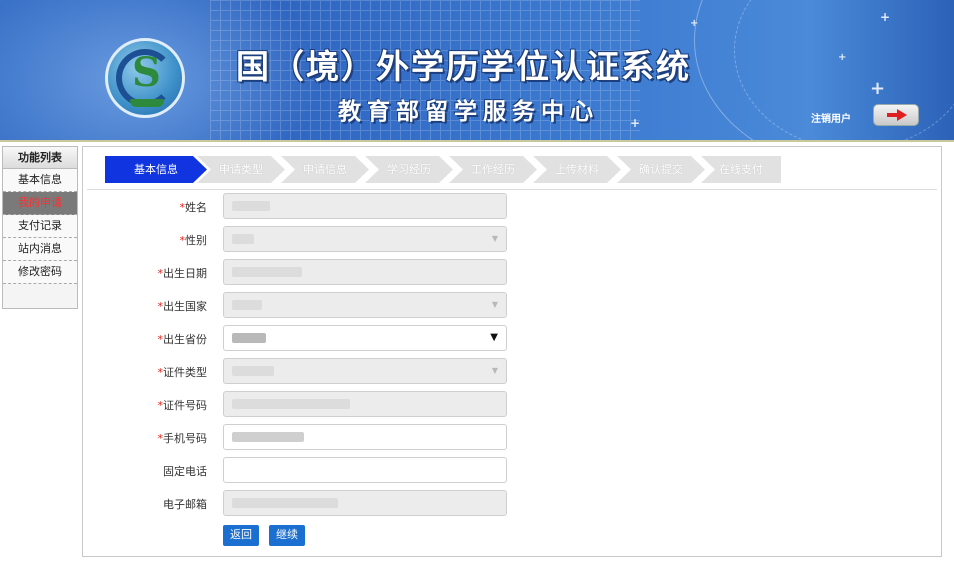 The width and height of the screenshot is (954, 565). I want to click on logo-s-mark: S, so click(146, 72).